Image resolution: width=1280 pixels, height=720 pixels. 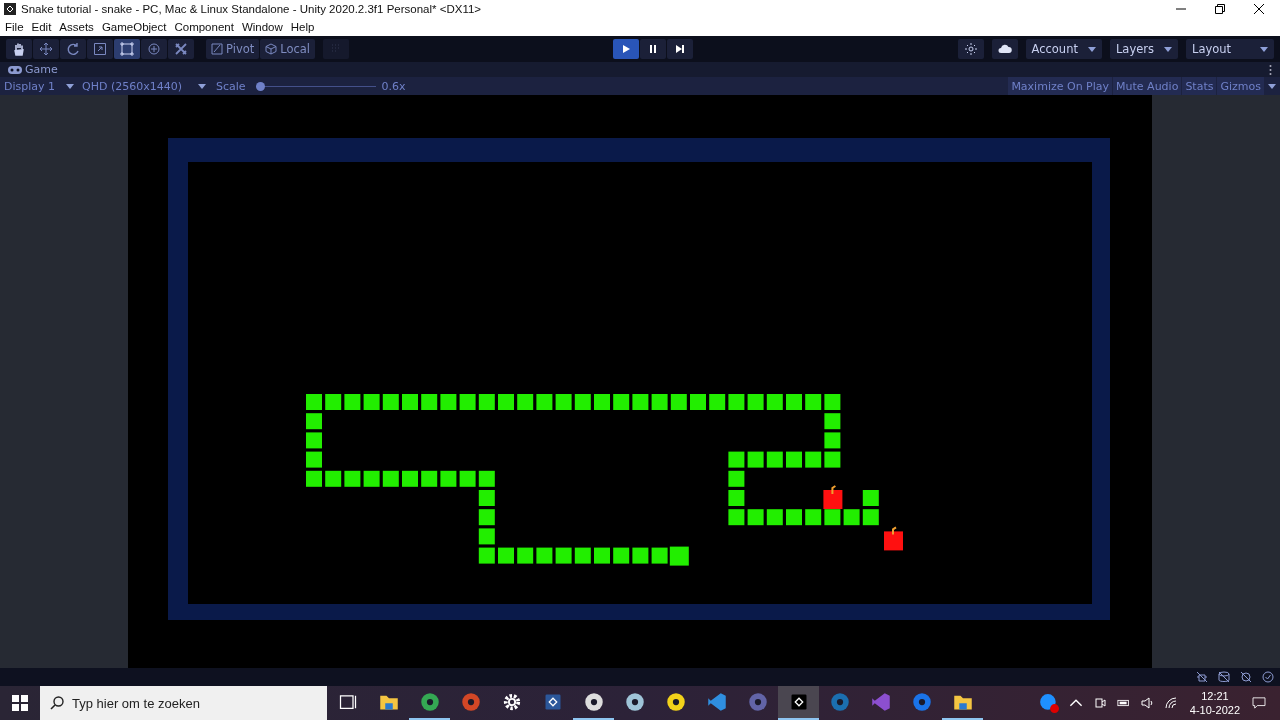 I want to click on rotate-icon, so click(x=73, y=49).